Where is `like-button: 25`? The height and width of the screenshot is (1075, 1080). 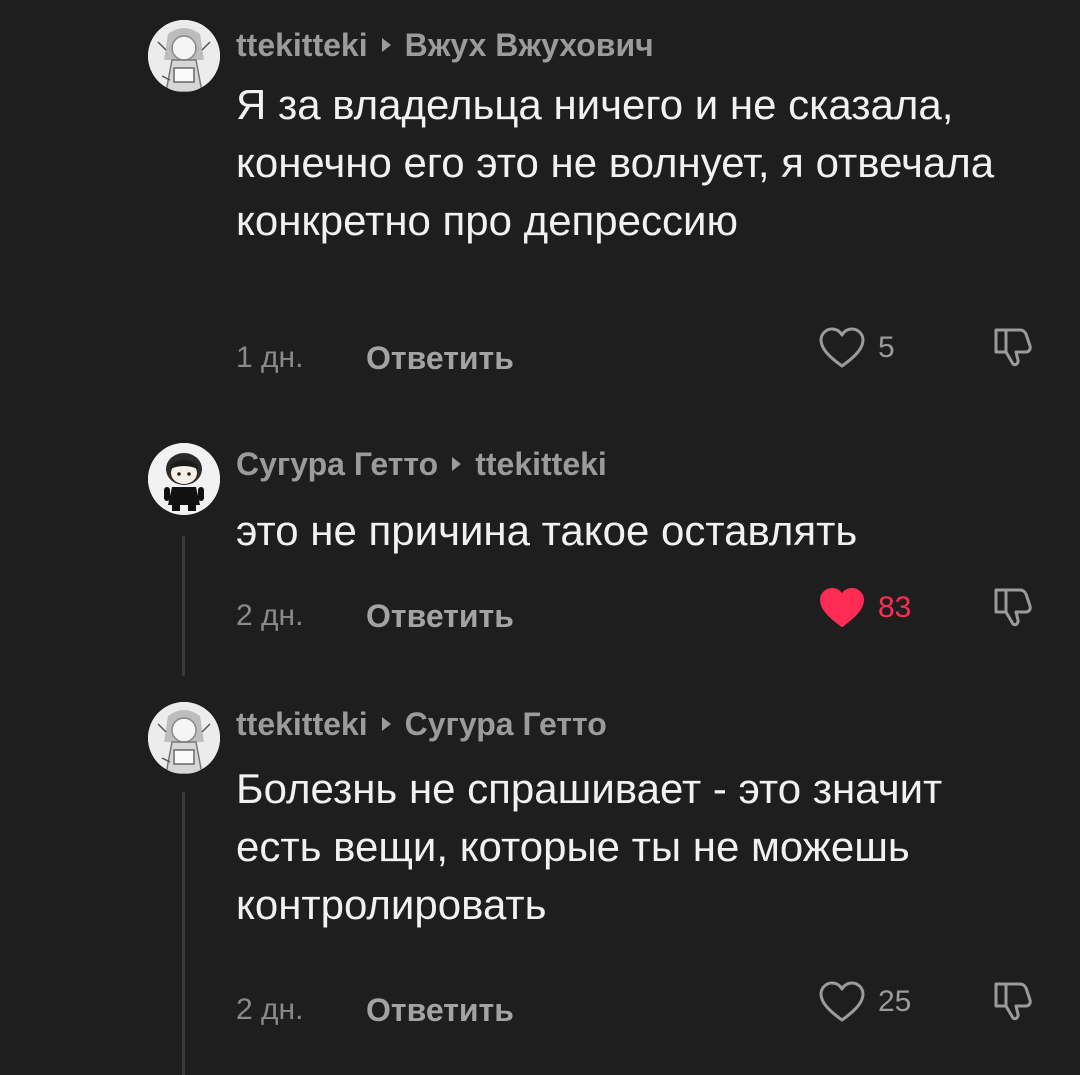 like-button: 25 is located at coordinates (864, 1002).